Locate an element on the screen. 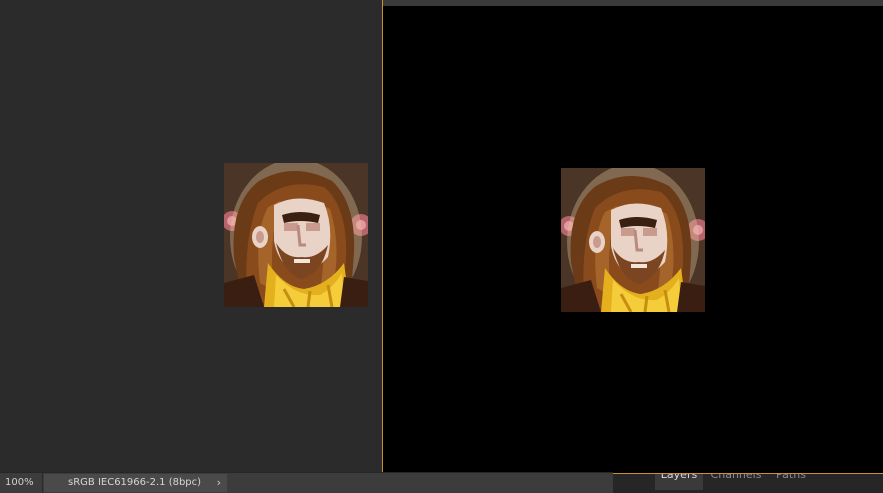  zoom-level-field: 100% is located at coordinates (21, 483).